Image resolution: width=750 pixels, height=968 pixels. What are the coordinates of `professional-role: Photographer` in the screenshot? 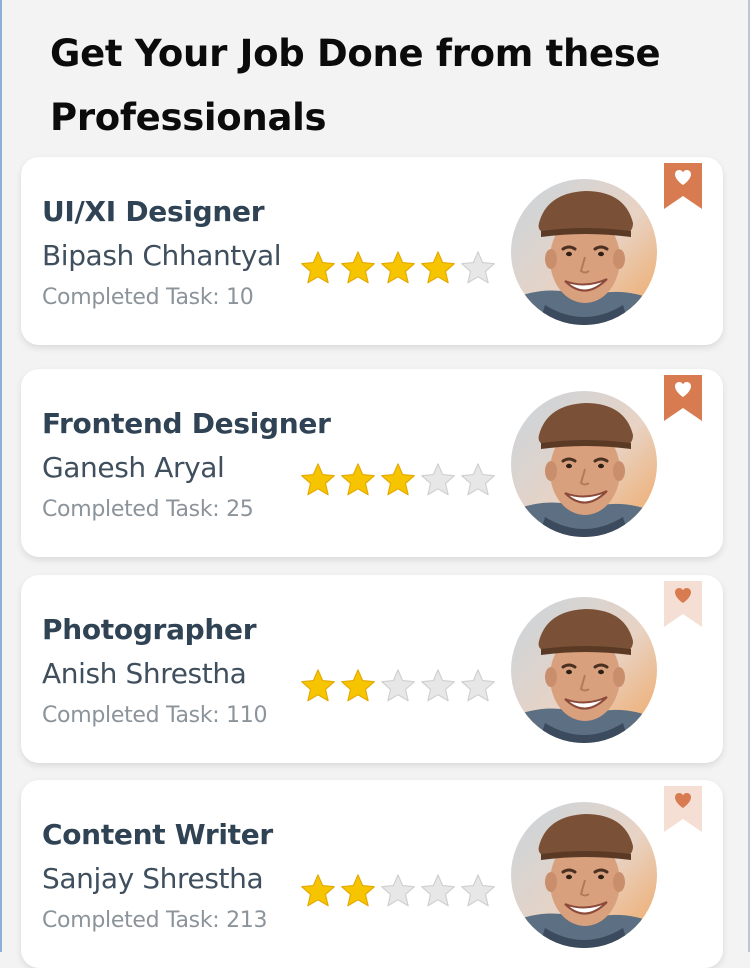 It's located at (149, 629).